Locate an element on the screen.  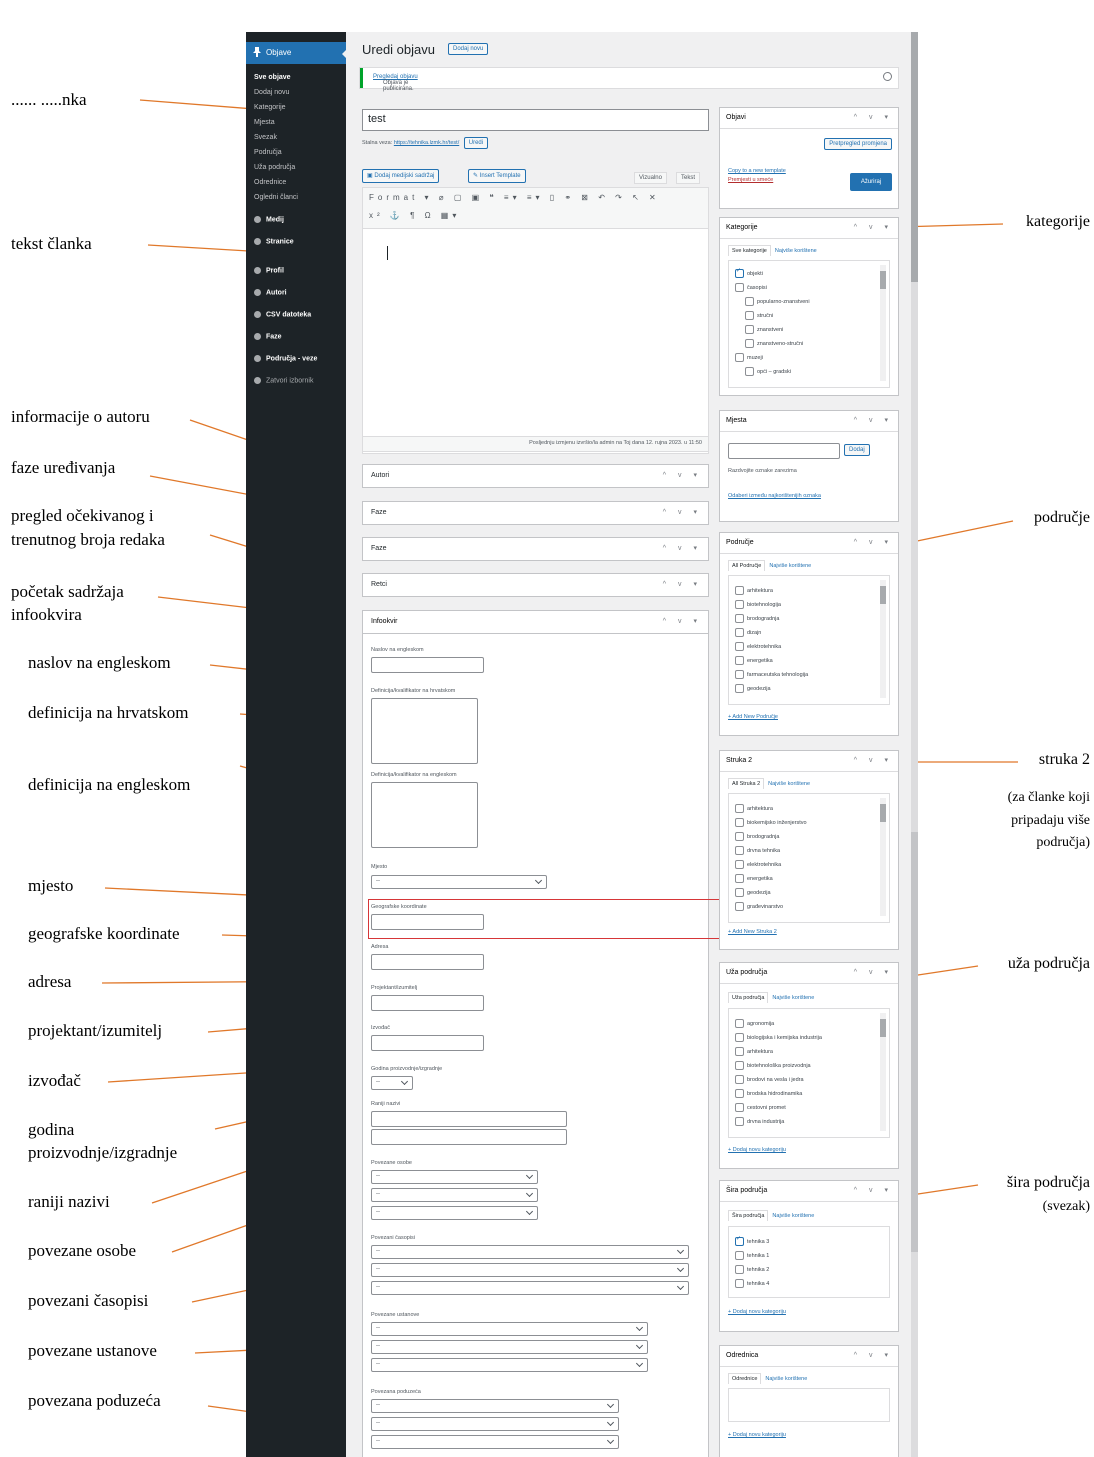
submenu-sve-objave: Sve objave is located at coordinates (272, 77).